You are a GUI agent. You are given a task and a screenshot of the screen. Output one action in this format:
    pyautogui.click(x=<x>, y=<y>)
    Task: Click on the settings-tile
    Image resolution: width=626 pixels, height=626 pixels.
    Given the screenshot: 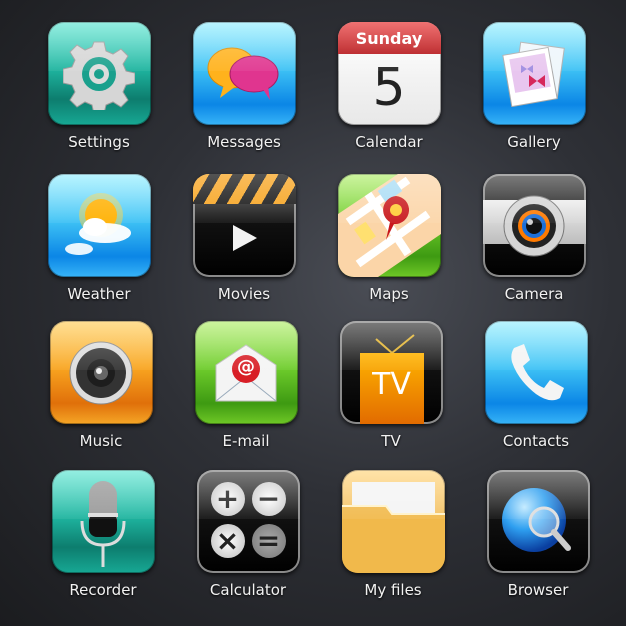 What is the action you would take?
    pyautogui.click(x=99, y=73)
    